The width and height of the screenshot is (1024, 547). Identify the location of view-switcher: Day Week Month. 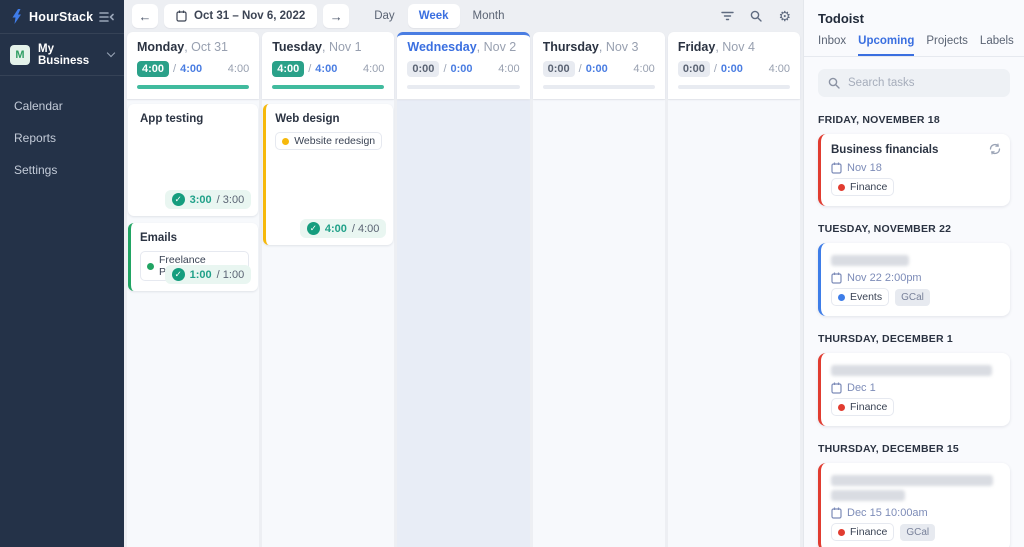
(439, 16).